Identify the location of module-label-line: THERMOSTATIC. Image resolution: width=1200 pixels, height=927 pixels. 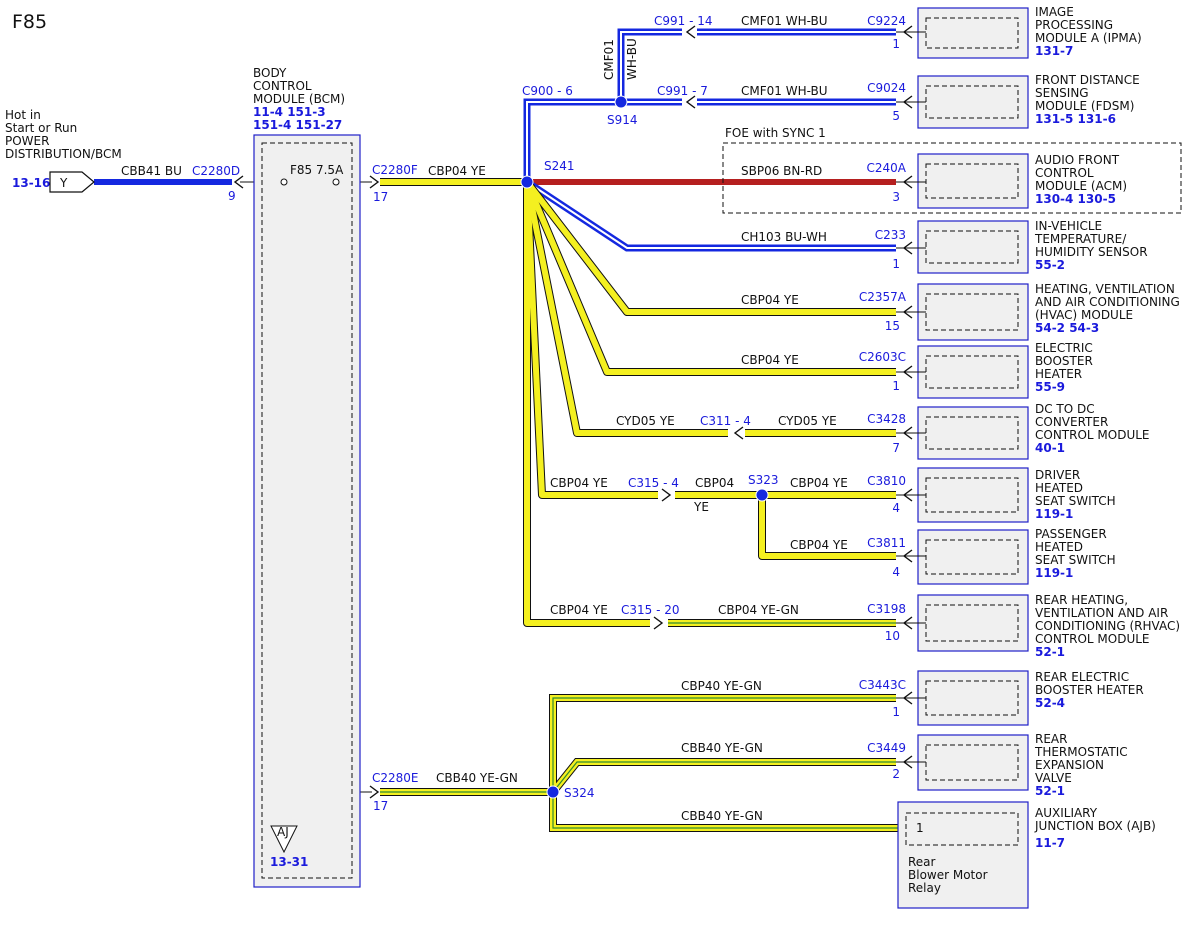
(1081, 752).